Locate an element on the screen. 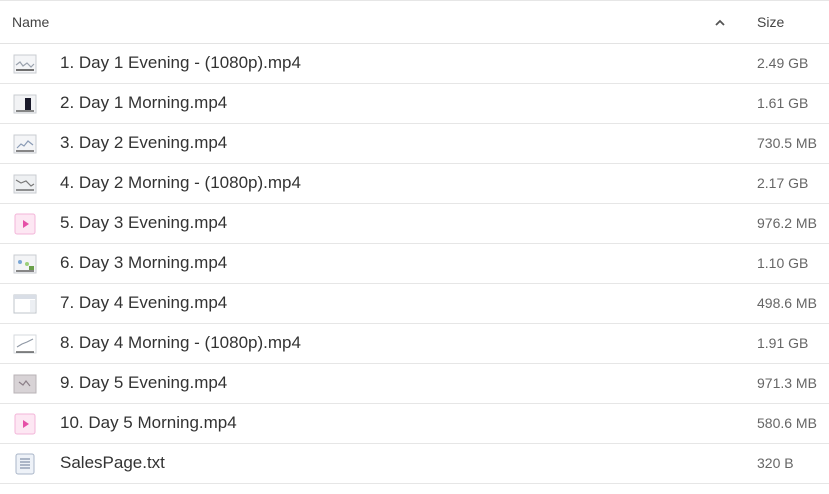  file-size: 976.2 MB is located at coordinates (787, 223).